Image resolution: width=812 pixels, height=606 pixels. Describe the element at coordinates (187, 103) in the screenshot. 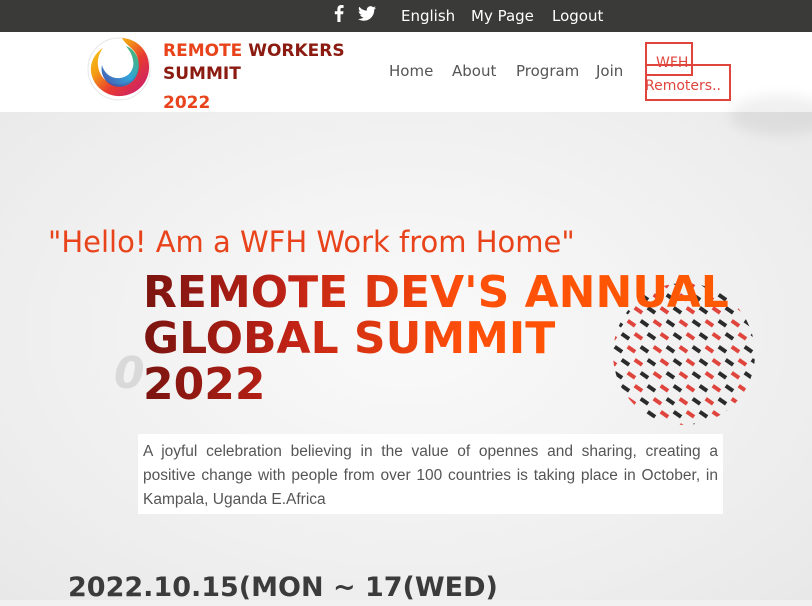

I see `brand-year: 2022` at that location.